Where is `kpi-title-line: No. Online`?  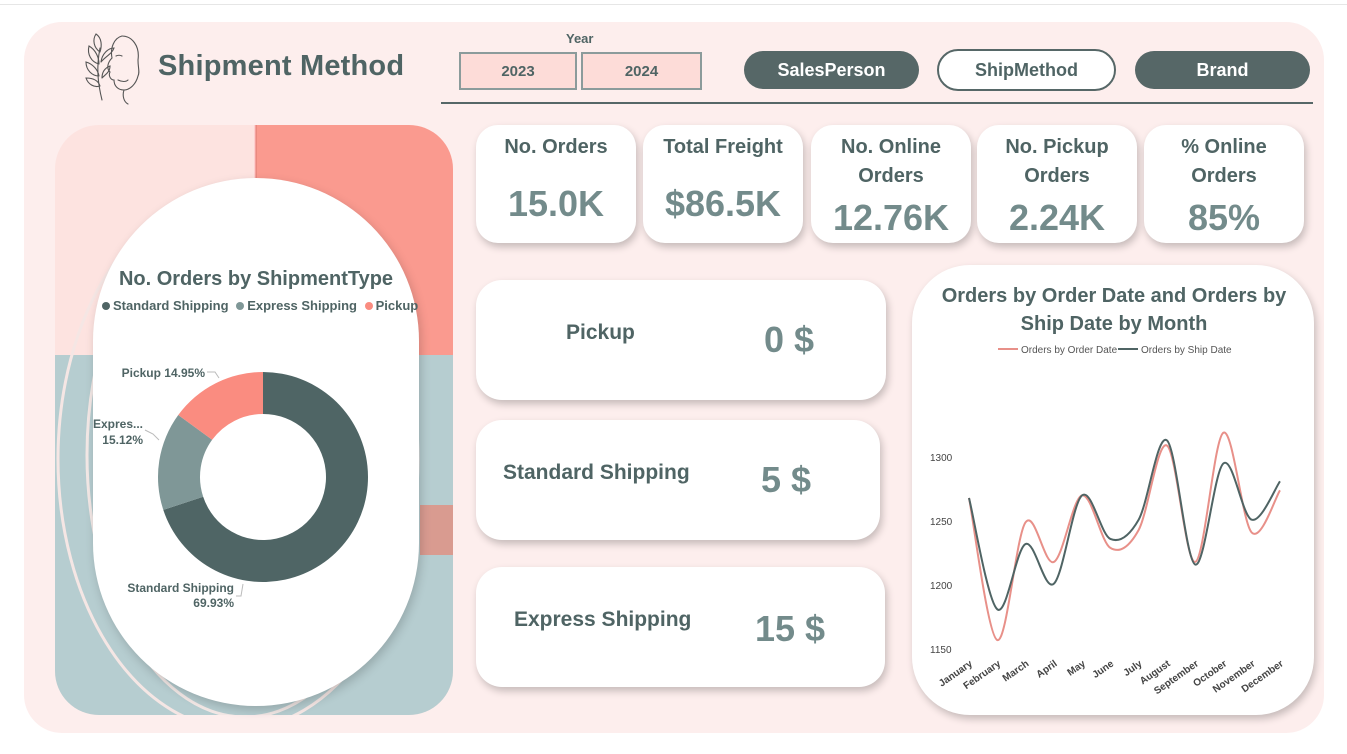 kpi-title-line: No. Online is located at coordinates (891, 147).